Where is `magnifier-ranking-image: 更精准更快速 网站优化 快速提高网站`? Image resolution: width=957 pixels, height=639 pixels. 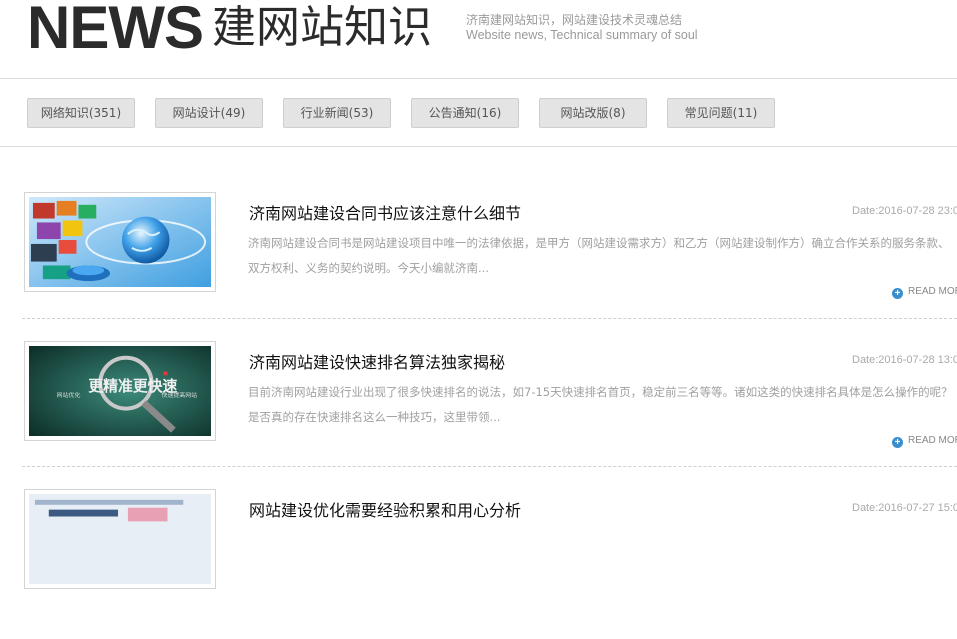 magnifier-ranking-image: 更精准更快速 网站优化 快速提高网站 is located at coordinates (120, 391).